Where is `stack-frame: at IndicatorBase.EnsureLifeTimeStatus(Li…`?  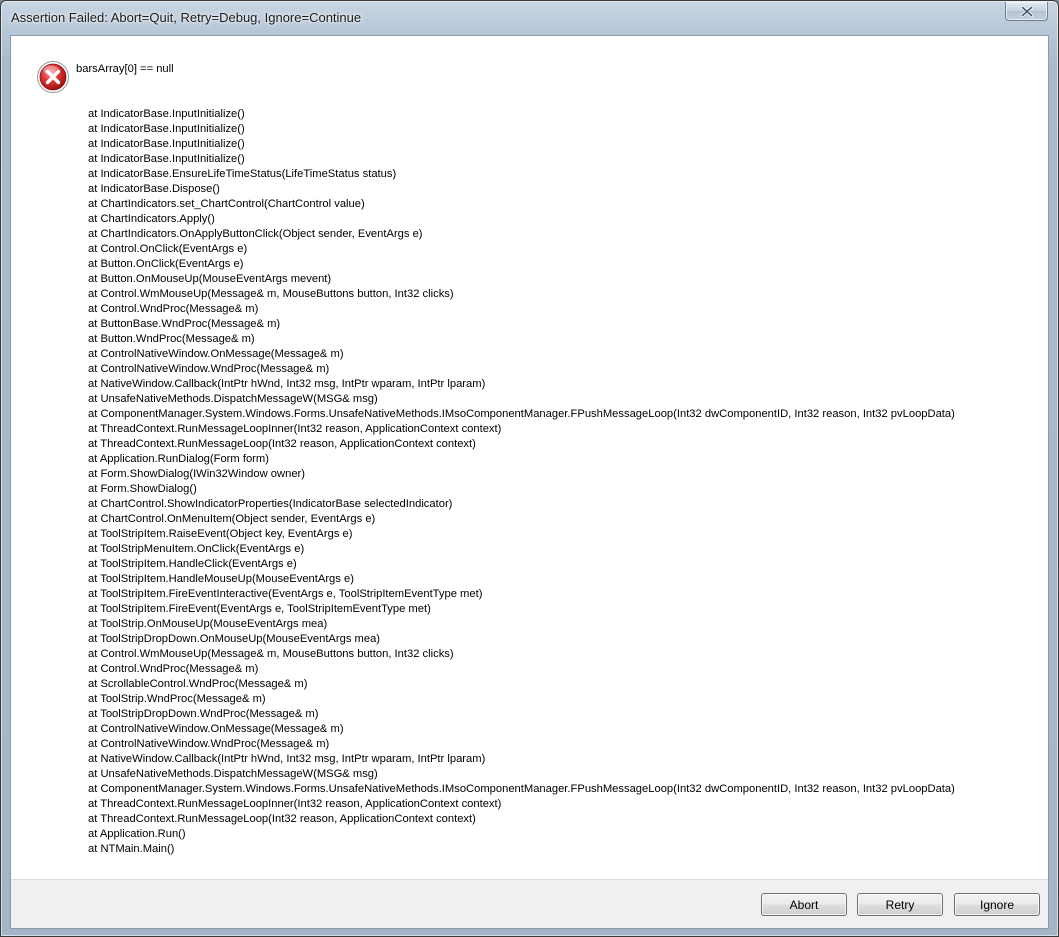
stack-frame: at IndicatorBase.EnsureLifeTimeStatus(Li… is located at coordinates (242, 174).